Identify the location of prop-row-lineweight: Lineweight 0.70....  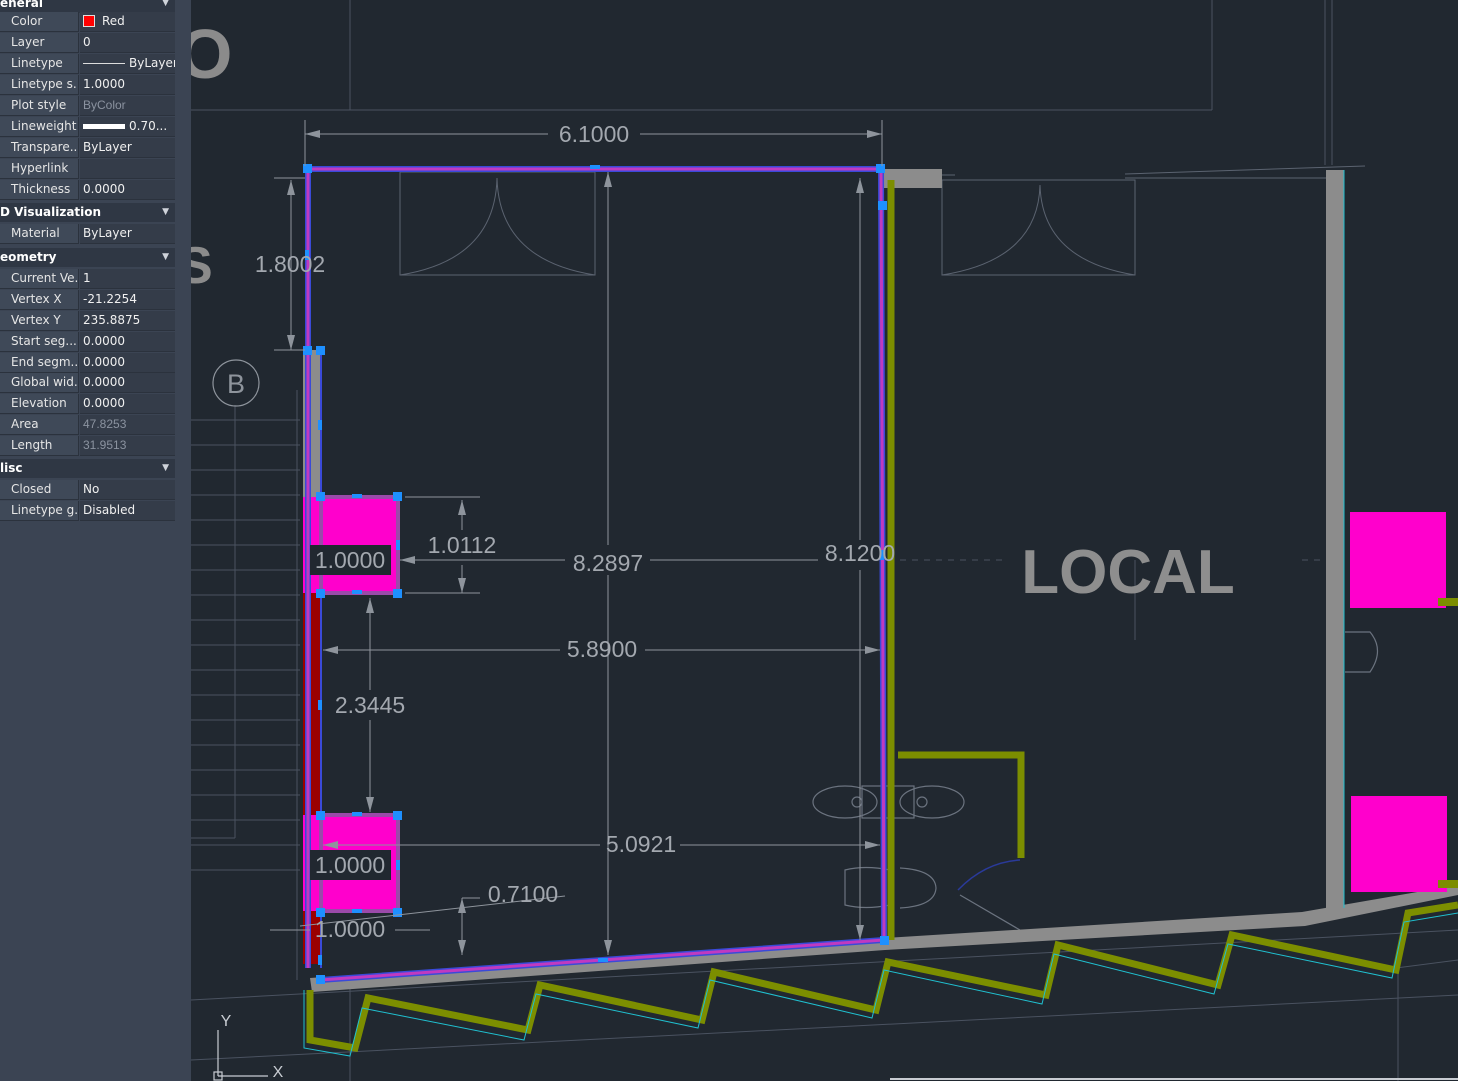
(87, 127).